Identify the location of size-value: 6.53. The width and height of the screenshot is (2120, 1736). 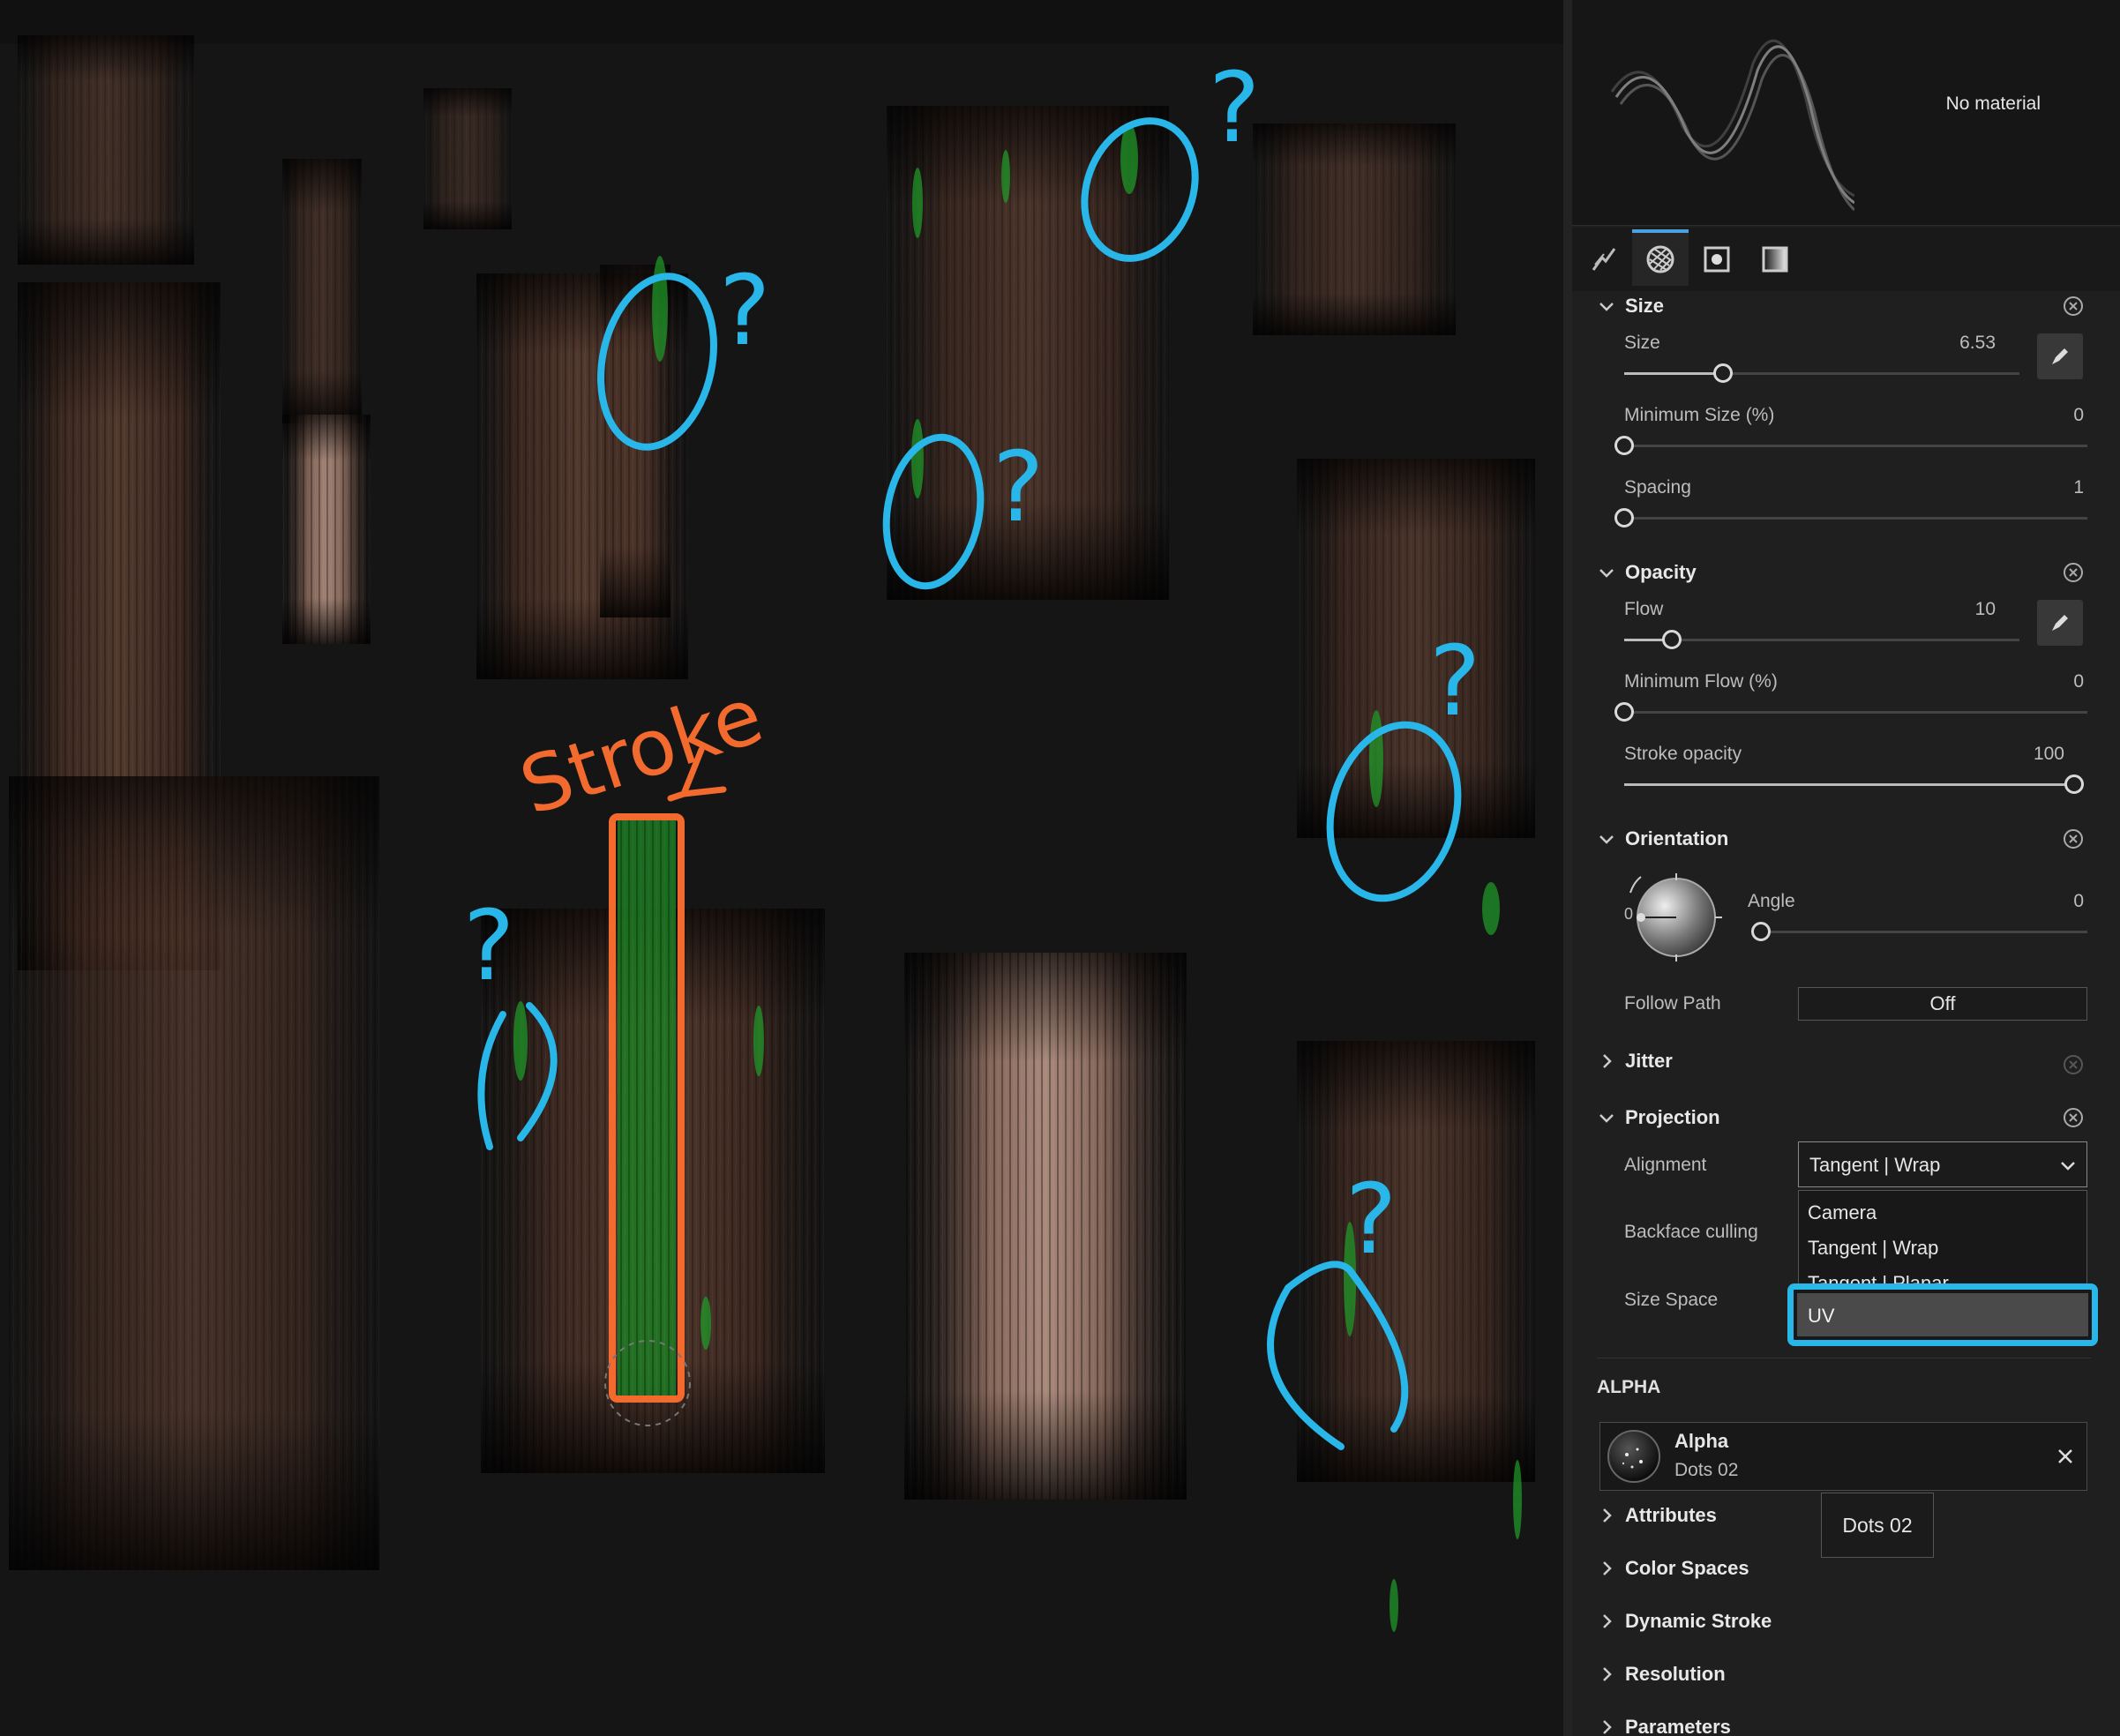
(1951, 343).